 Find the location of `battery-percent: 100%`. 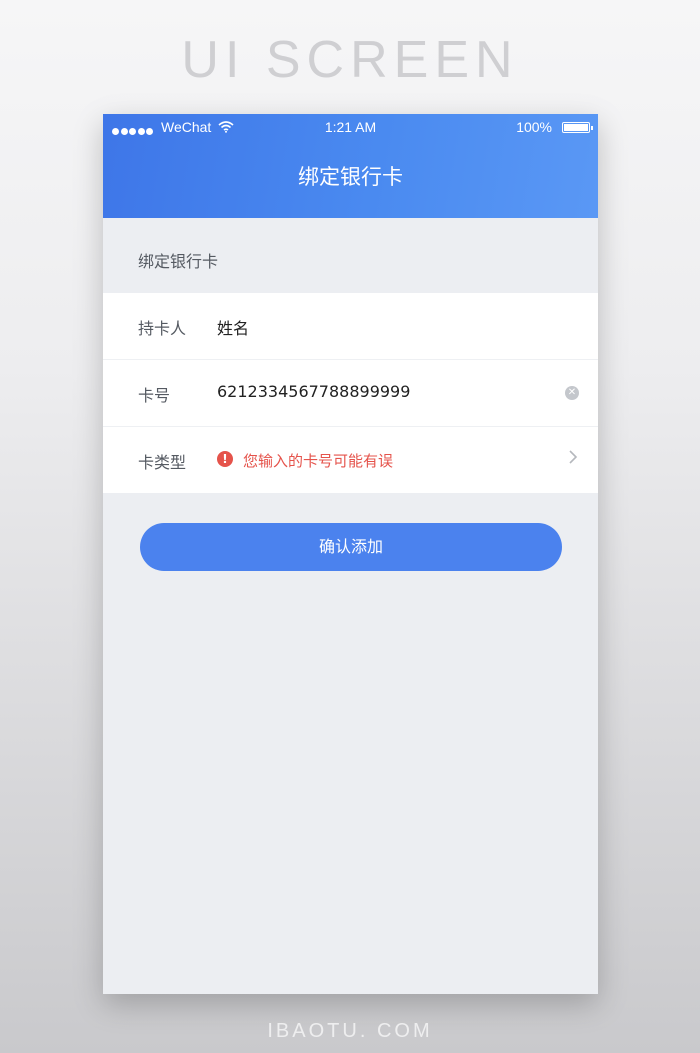

battery-percent: 100% is located at coordinates (534, 127).